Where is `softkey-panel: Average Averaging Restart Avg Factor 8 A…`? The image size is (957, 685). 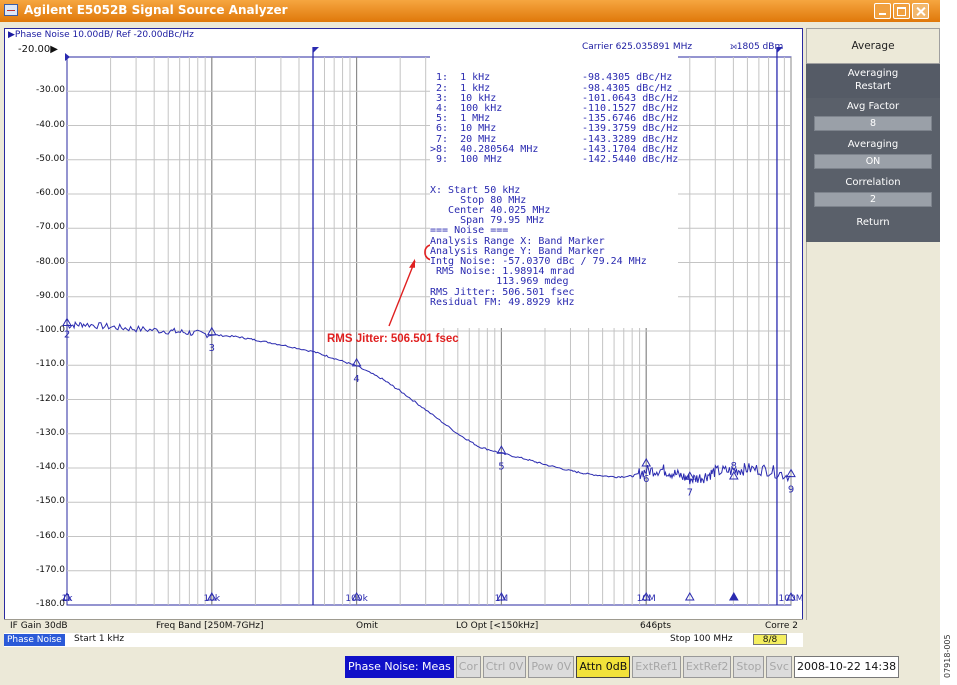 softkey-panel: Average Averaging Restart Avg Factor 8 A… is located at coordinates (873, 324).